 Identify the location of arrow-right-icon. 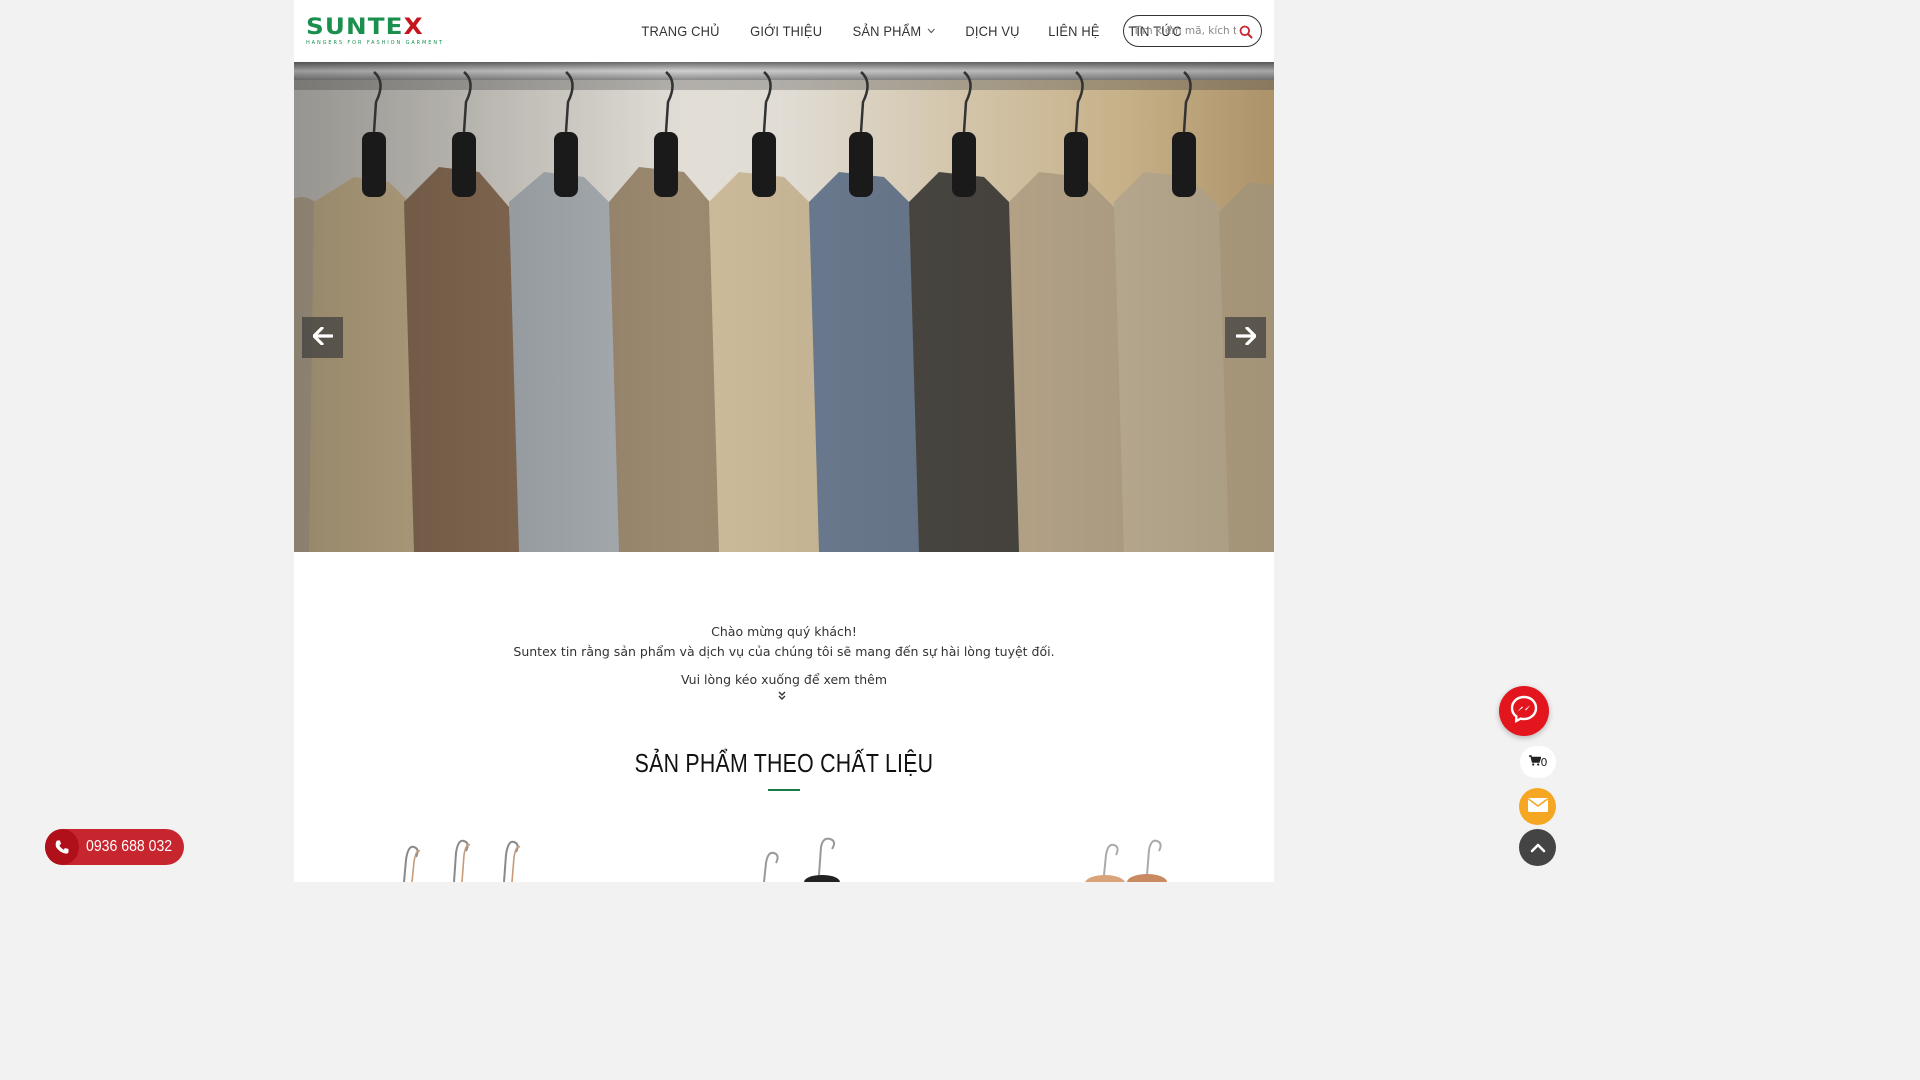
(1245, 337).